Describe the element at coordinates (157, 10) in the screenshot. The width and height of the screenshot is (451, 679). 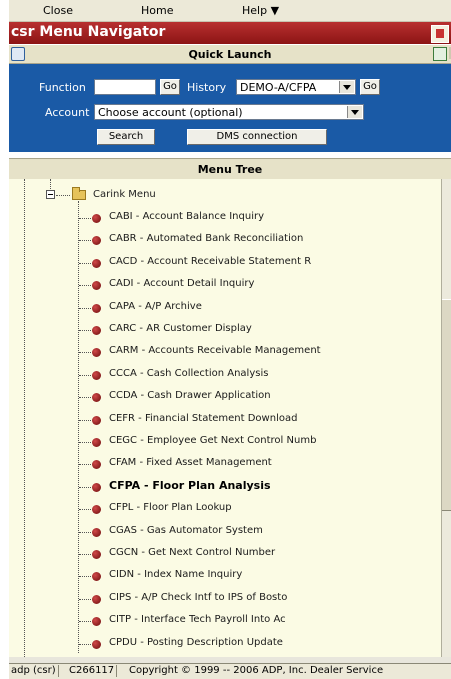
I see `menu-home: Home` at that location.